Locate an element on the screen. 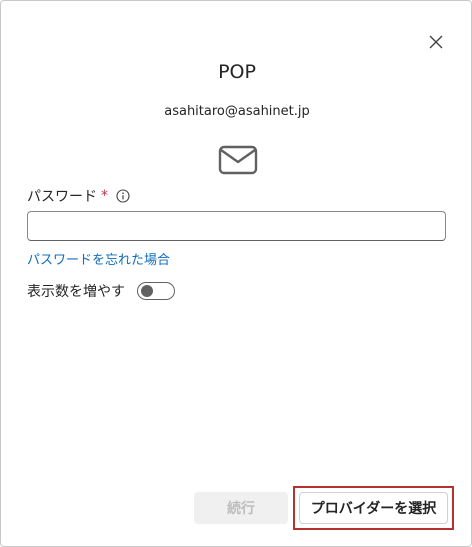 Image resolution: width=472 pixels, height=547 pixels. close-icon is located at coordinates (436, 42).